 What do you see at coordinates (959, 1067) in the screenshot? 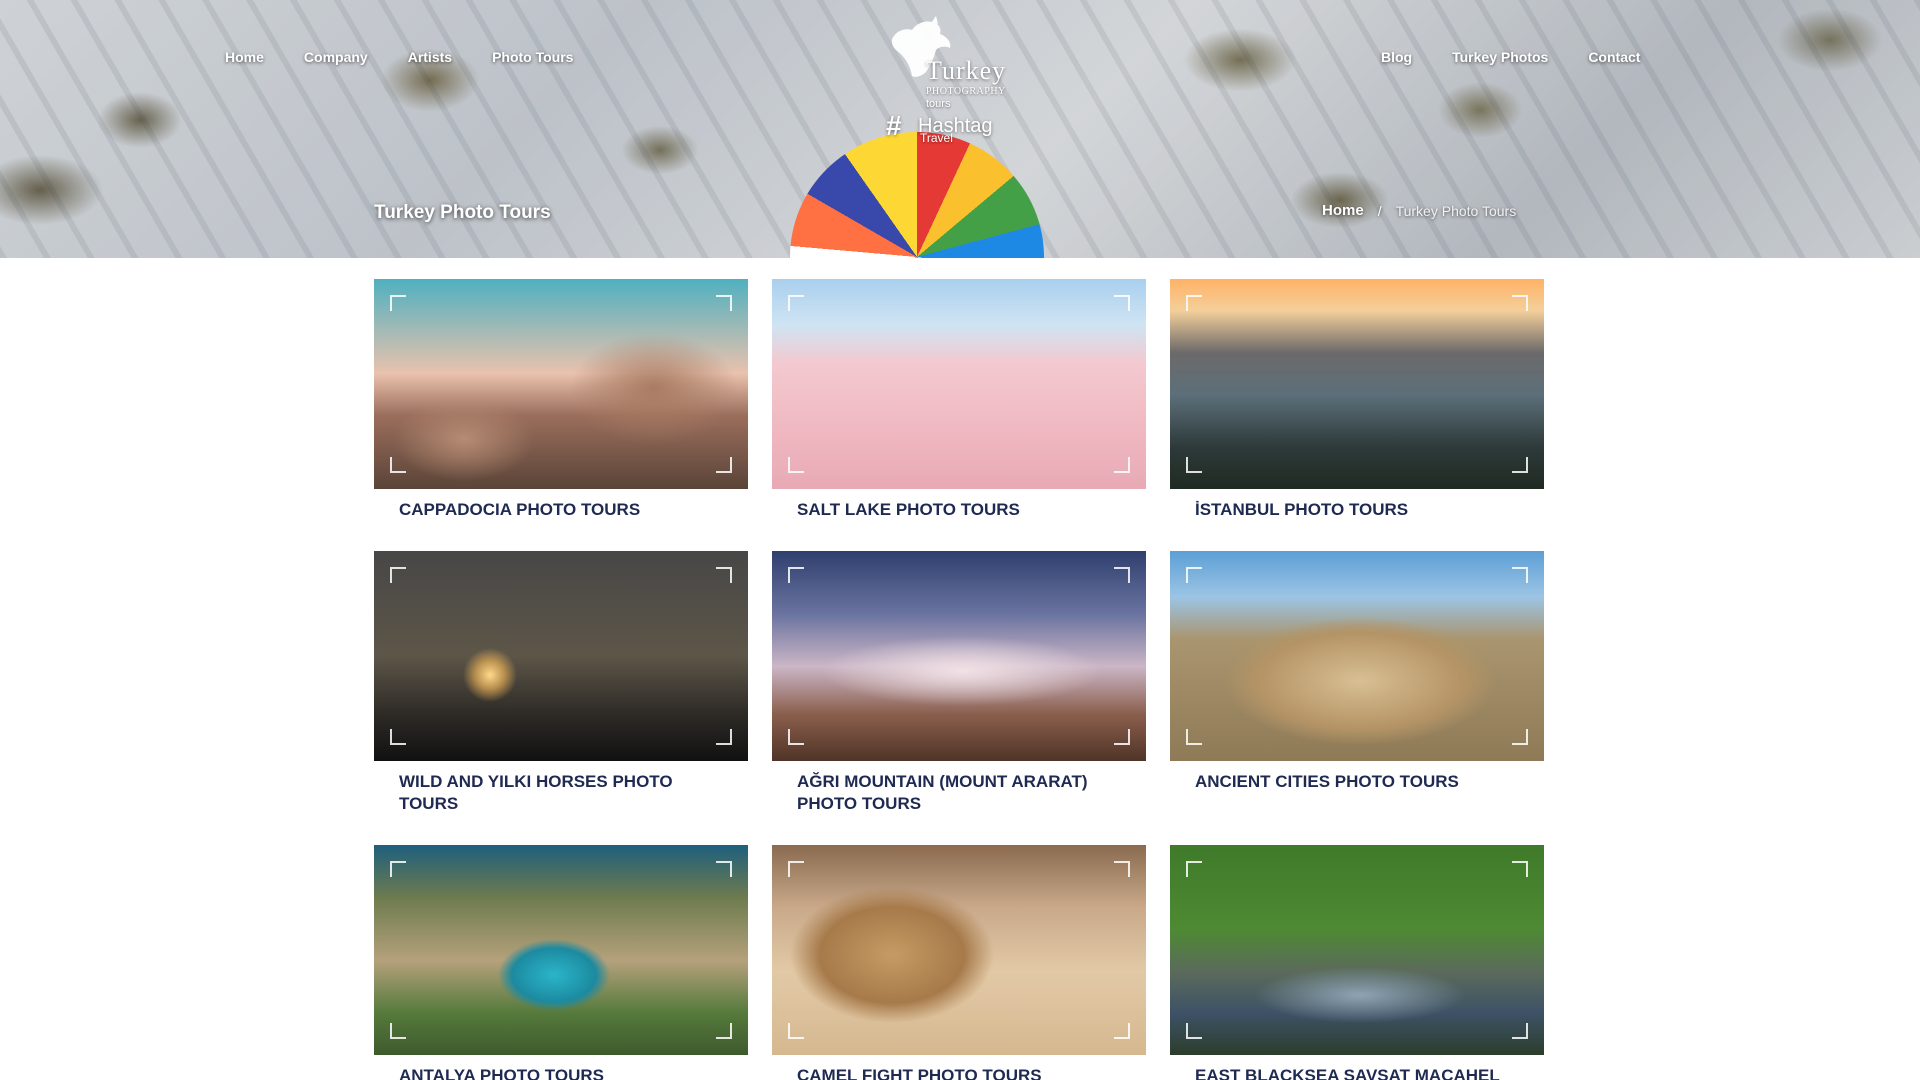
I see `tour-title-camel-fight: CAMEL FIGHT PHOTO TOURS` at bounding box center [959, 1067].